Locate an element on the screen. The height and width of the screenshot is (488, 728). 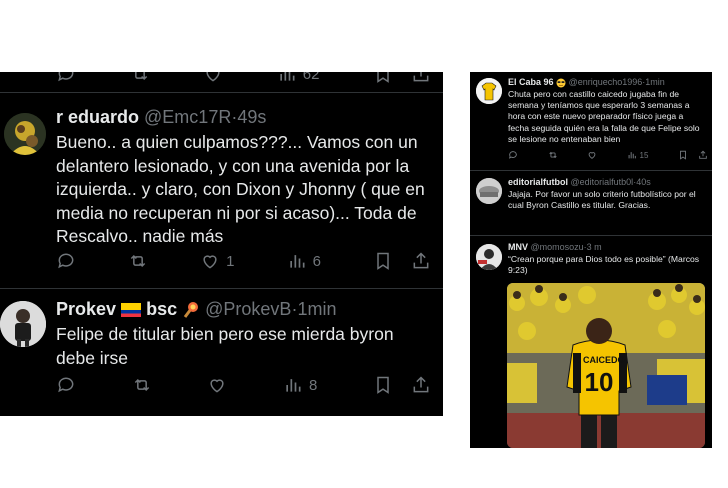
display-name: editorialfutbol is located at coordinates (538, 182).